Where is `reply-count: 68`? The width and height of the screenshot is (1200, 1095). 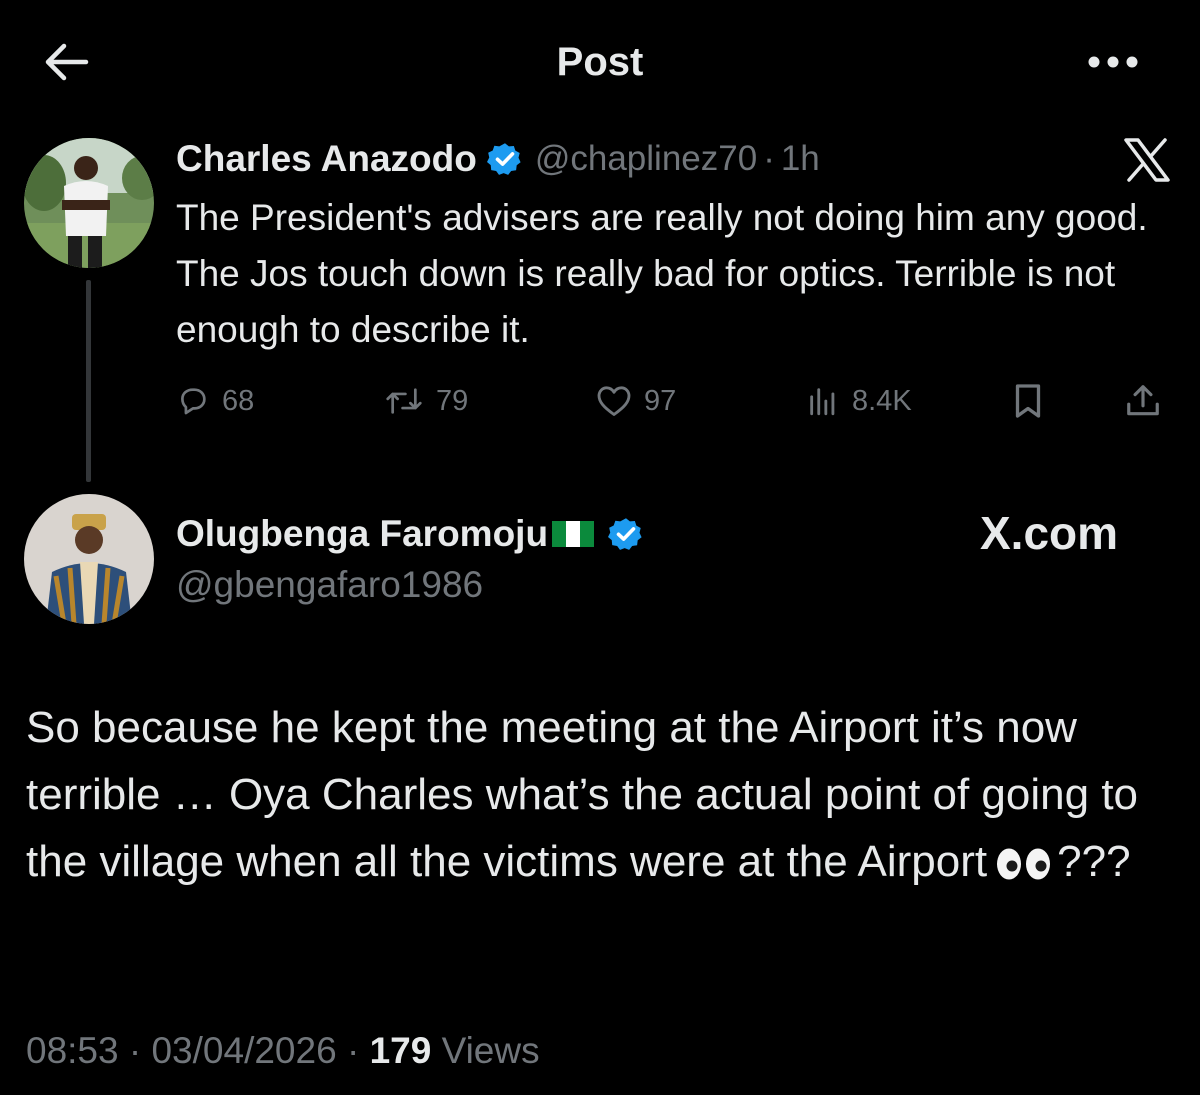
reply-count: 68 is located at coordinates (238, 400).